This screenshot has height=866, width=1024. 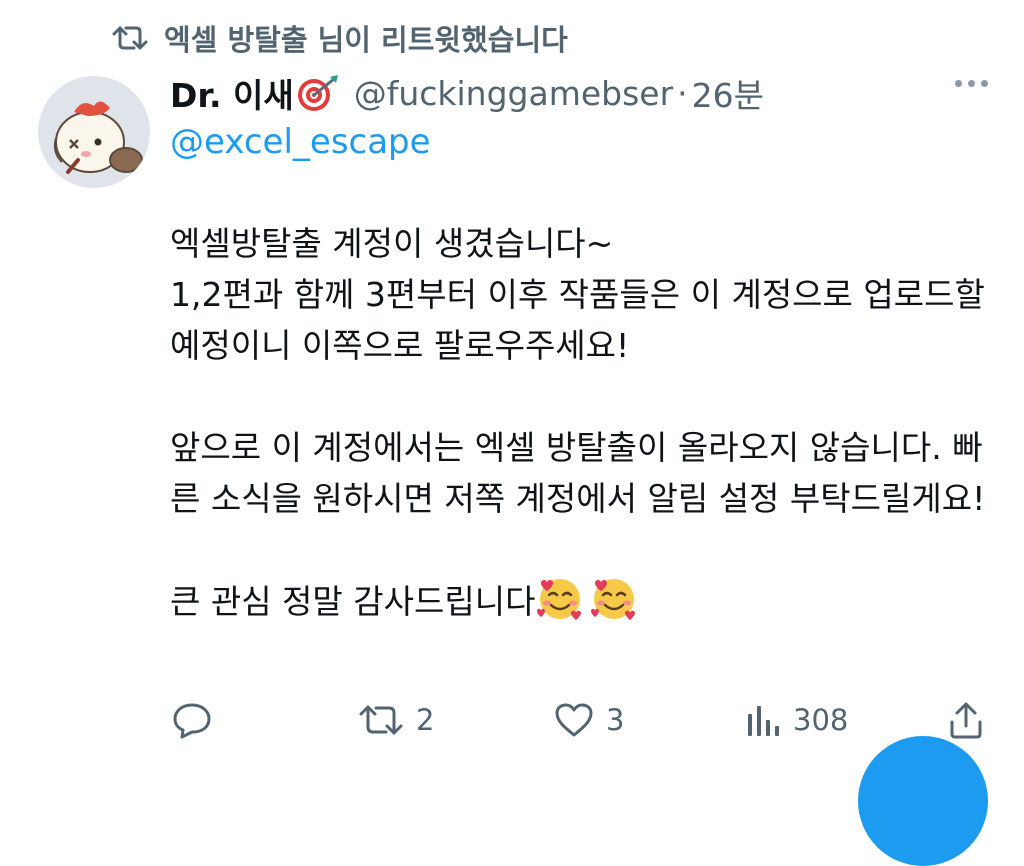 What do you see at coordinates (763, 720) in the screenshot?
I see `views-icon` at bounding box center [763, 720].